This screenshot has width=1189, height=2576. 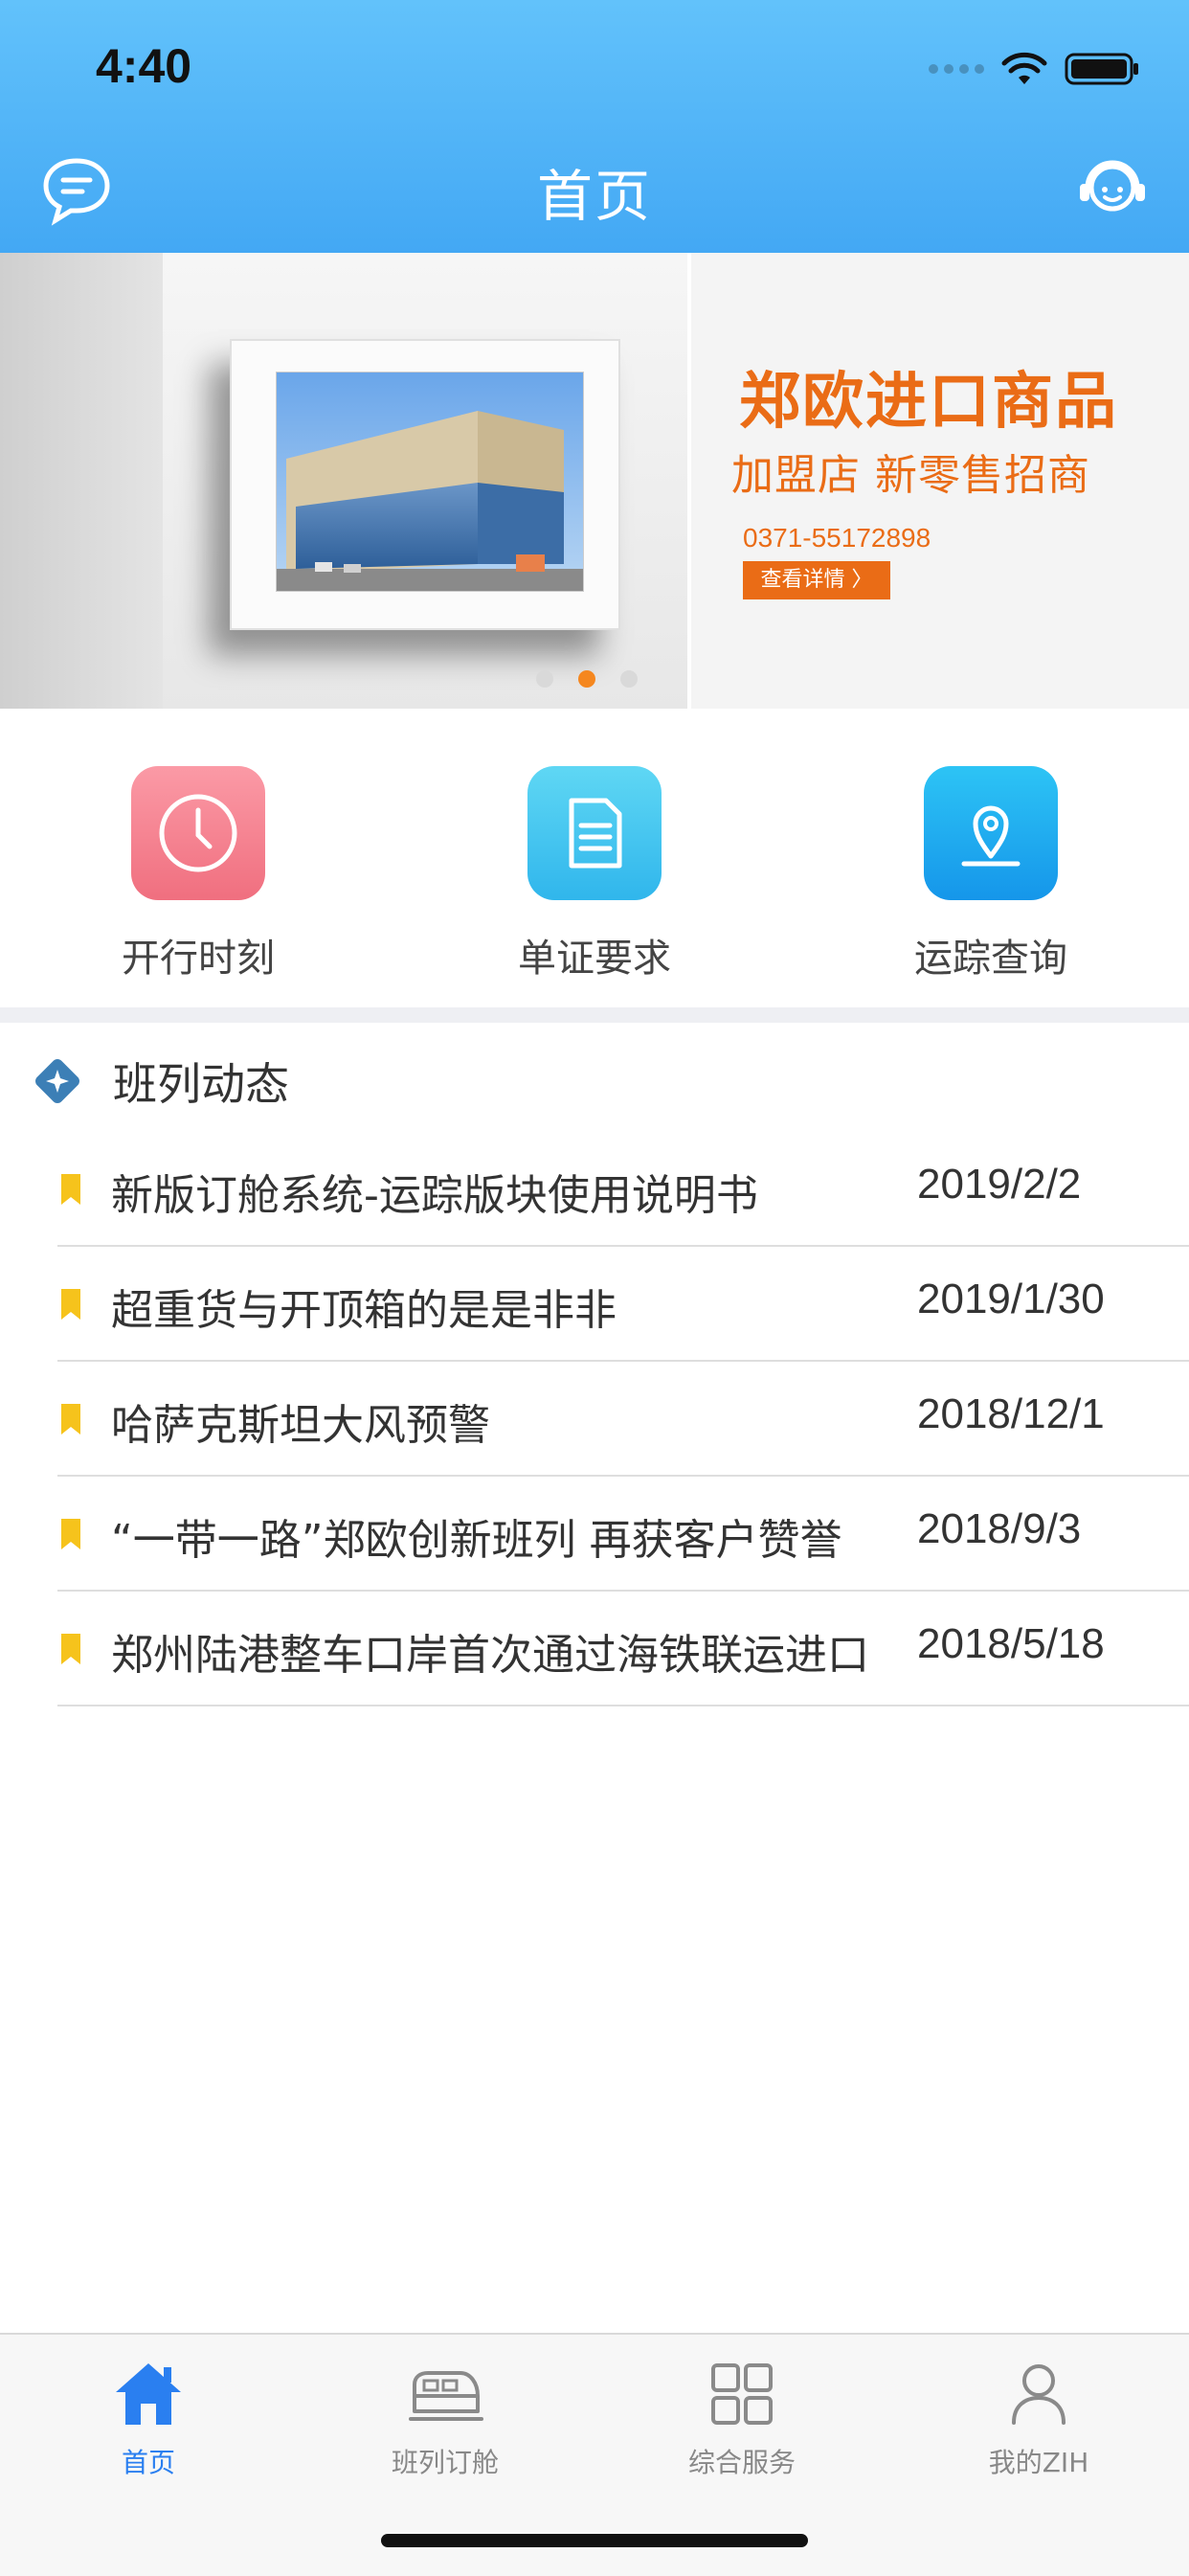 I want to click on section-divider, so click(x=594, y=1015).